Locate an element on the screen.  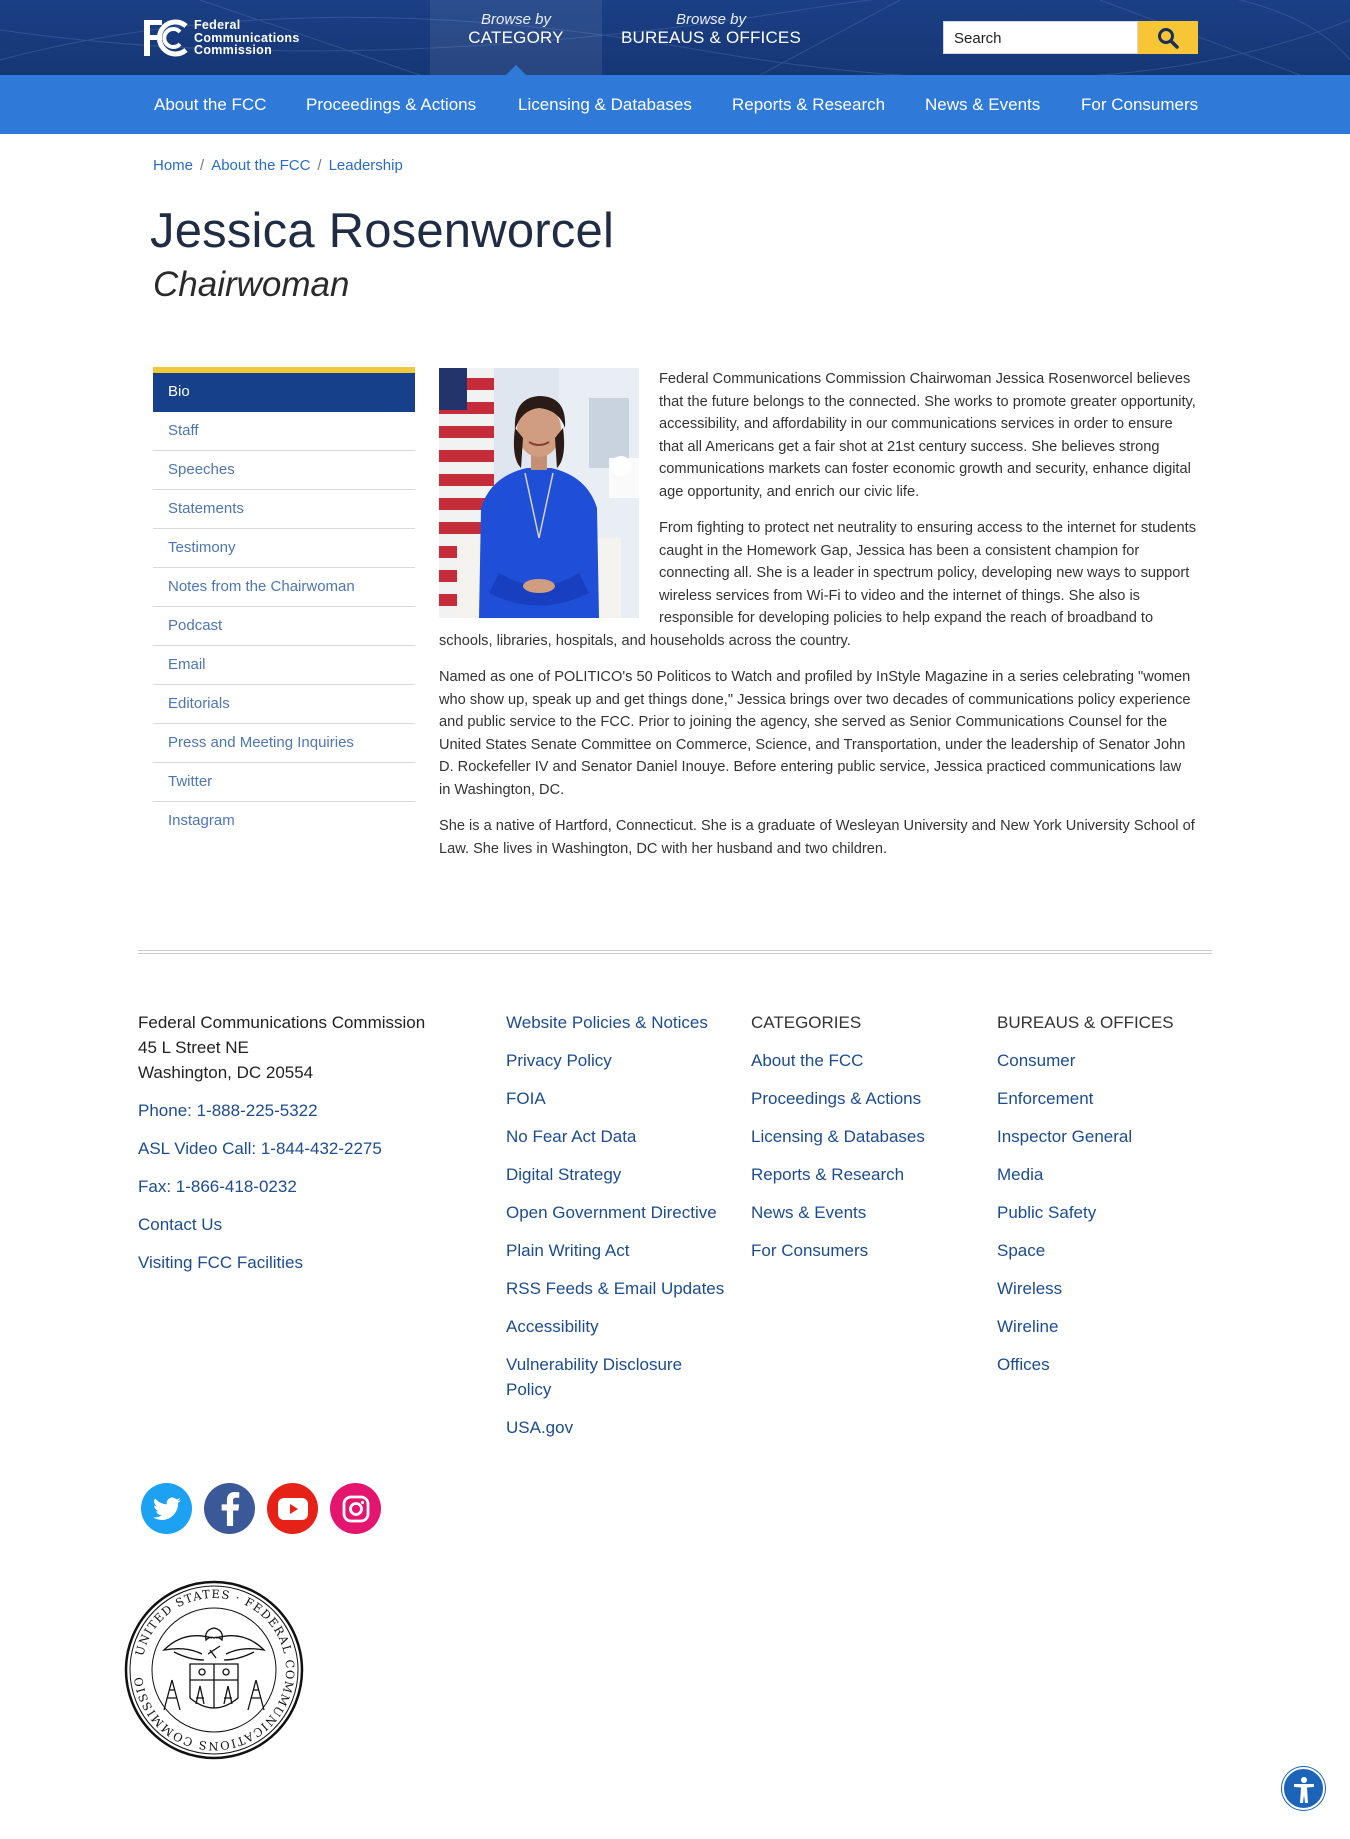
footer-policy-link: Privacy Policy is located at coordinates (616, 1060).